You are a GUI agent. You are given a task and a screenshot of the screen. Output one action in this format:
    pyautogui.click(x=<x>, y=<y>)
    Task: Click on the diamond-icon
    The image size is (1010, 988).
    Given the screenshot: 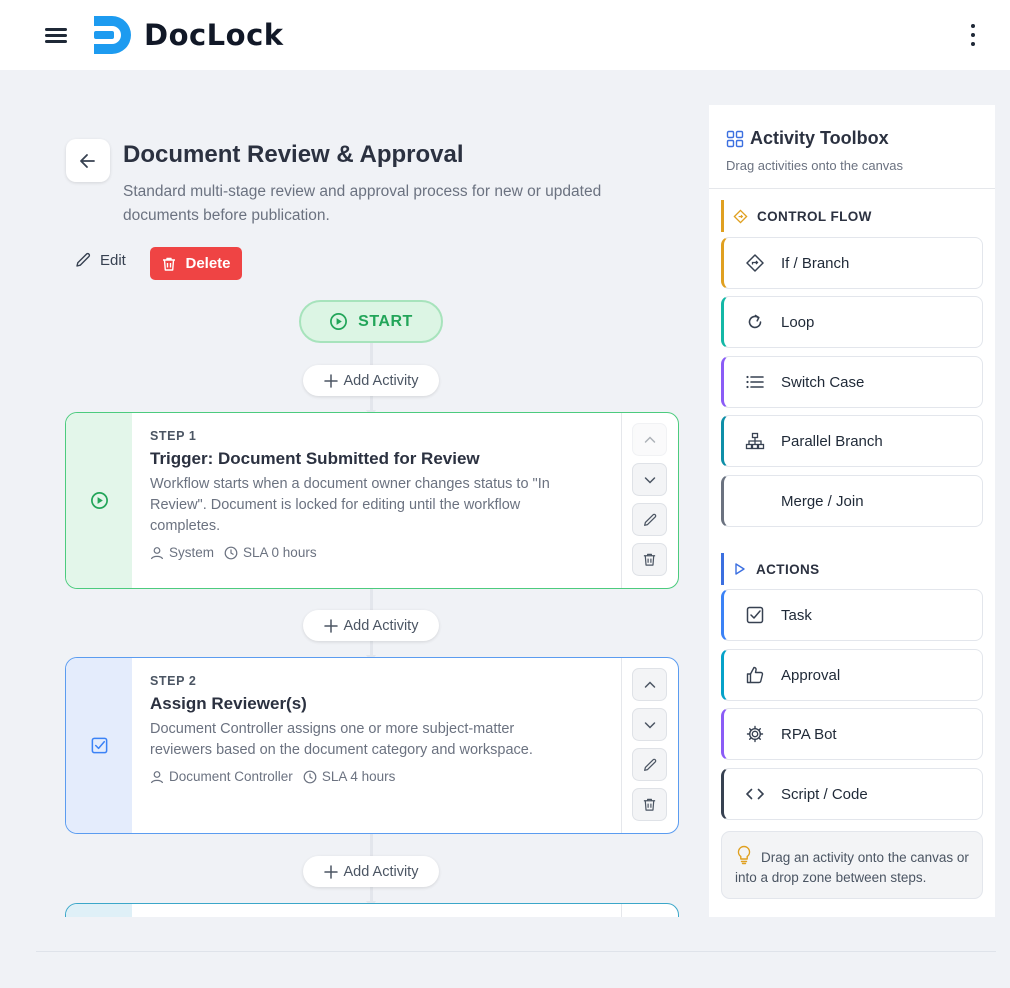 What is the action you would take?
    pyautogui.click(x=740, y=216)
    